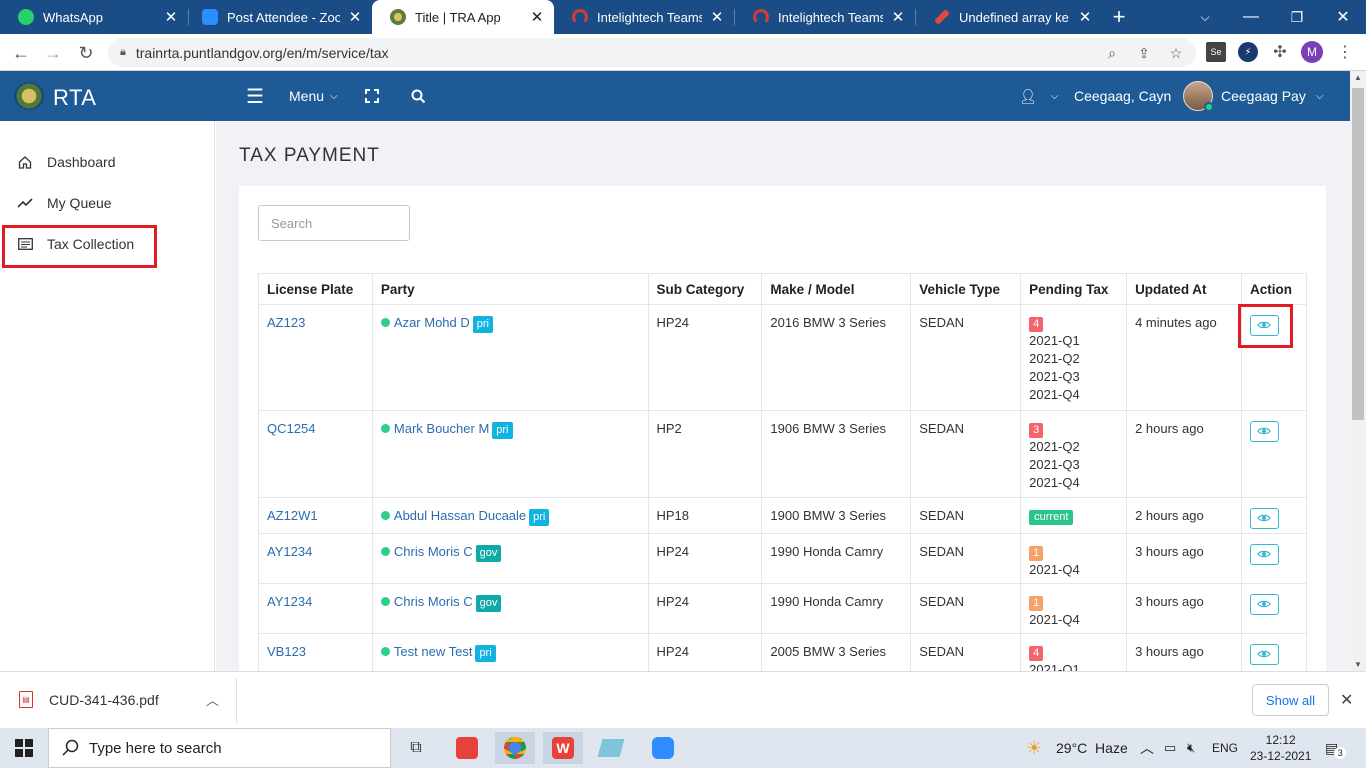 This screenshot has width=1366, height=768. I want to click on zoom-app-icon, so click(663, 748).